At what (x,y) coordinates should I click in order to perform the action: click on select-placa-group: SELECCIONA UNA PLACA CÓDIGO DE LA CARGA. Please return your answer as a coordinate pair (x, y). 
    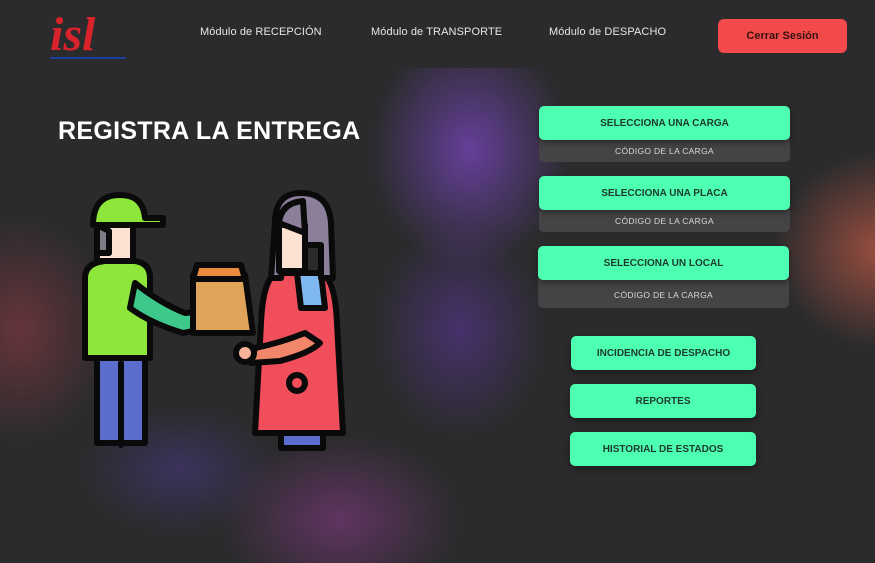
    Looking at the image, I should click on (664, 204).